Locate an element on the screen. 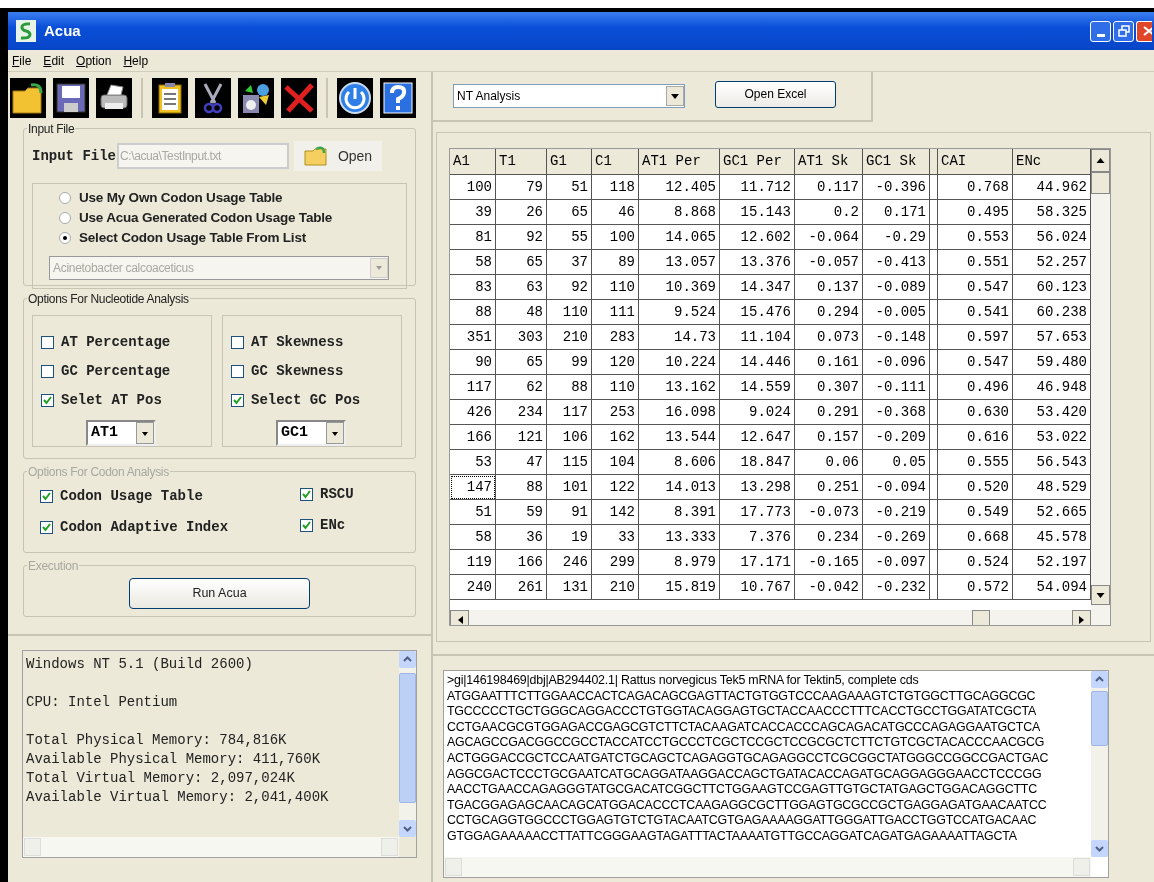  column-header: CAI is located at coordinates (975, 162).